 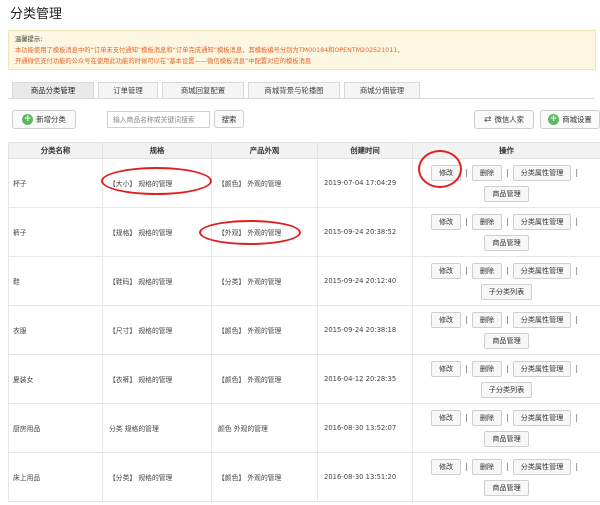 I want to click on header-appearance: 产品外观, so click(x=264, y=150).